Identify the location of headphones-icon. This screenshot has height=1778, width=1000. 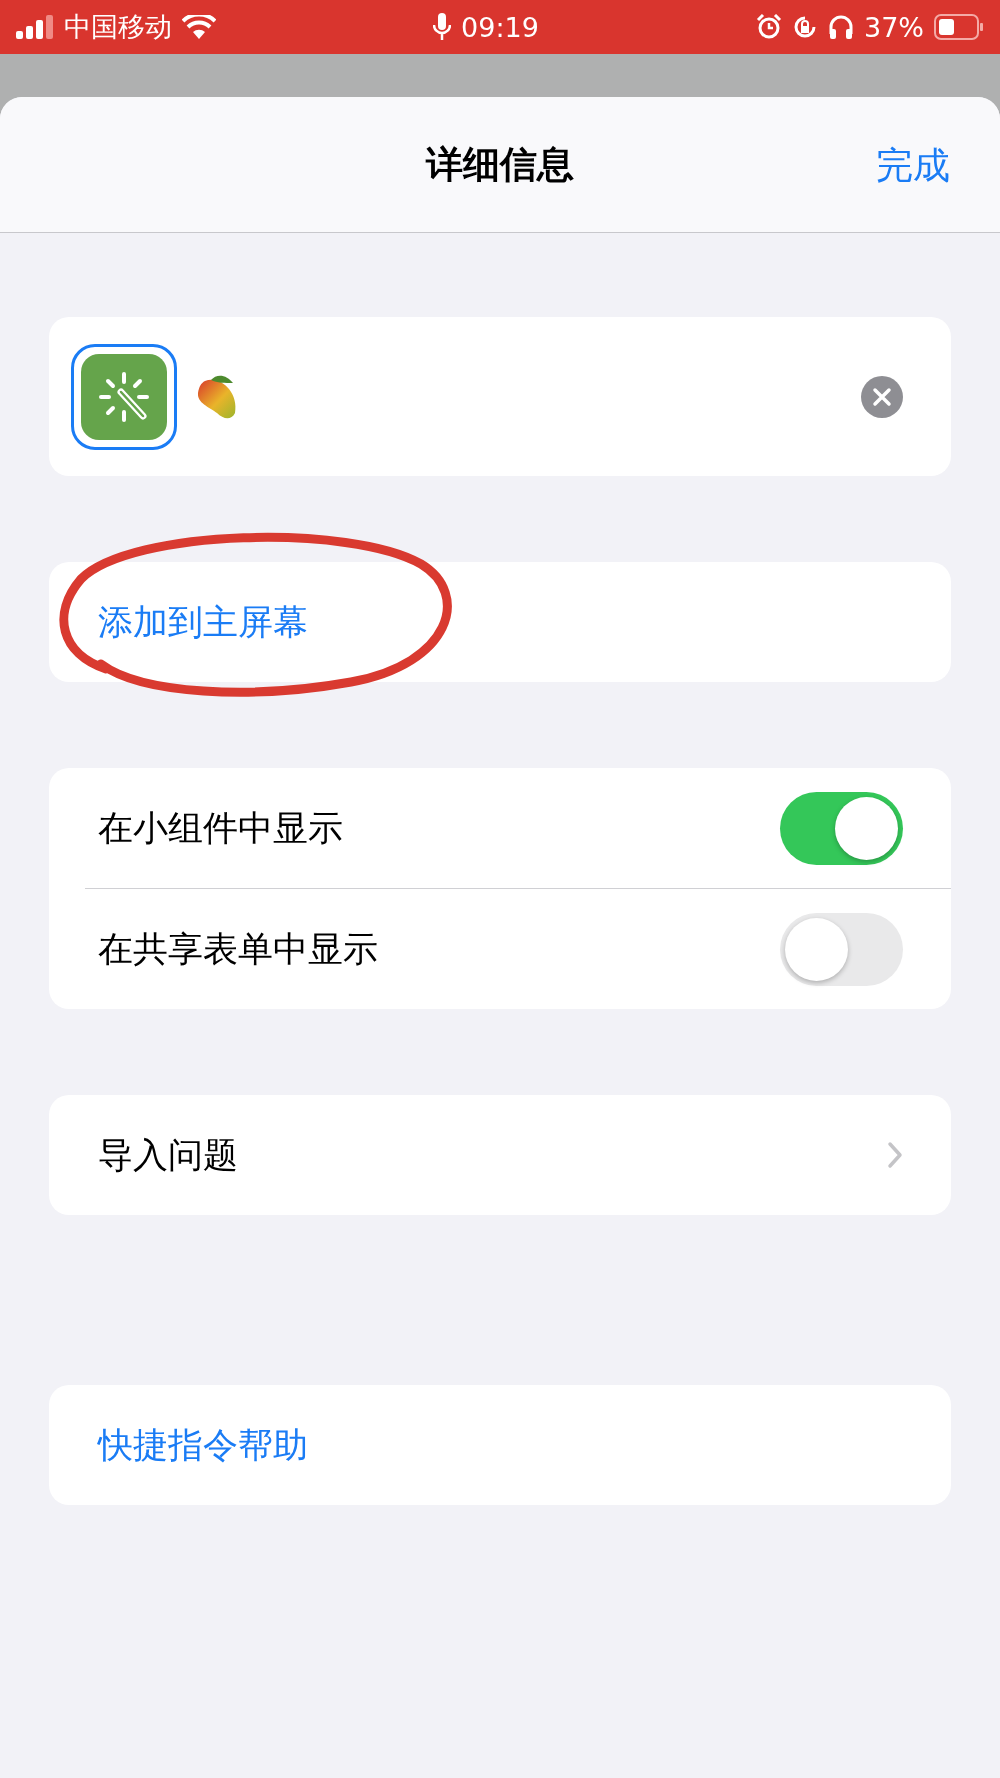
(841, 27).